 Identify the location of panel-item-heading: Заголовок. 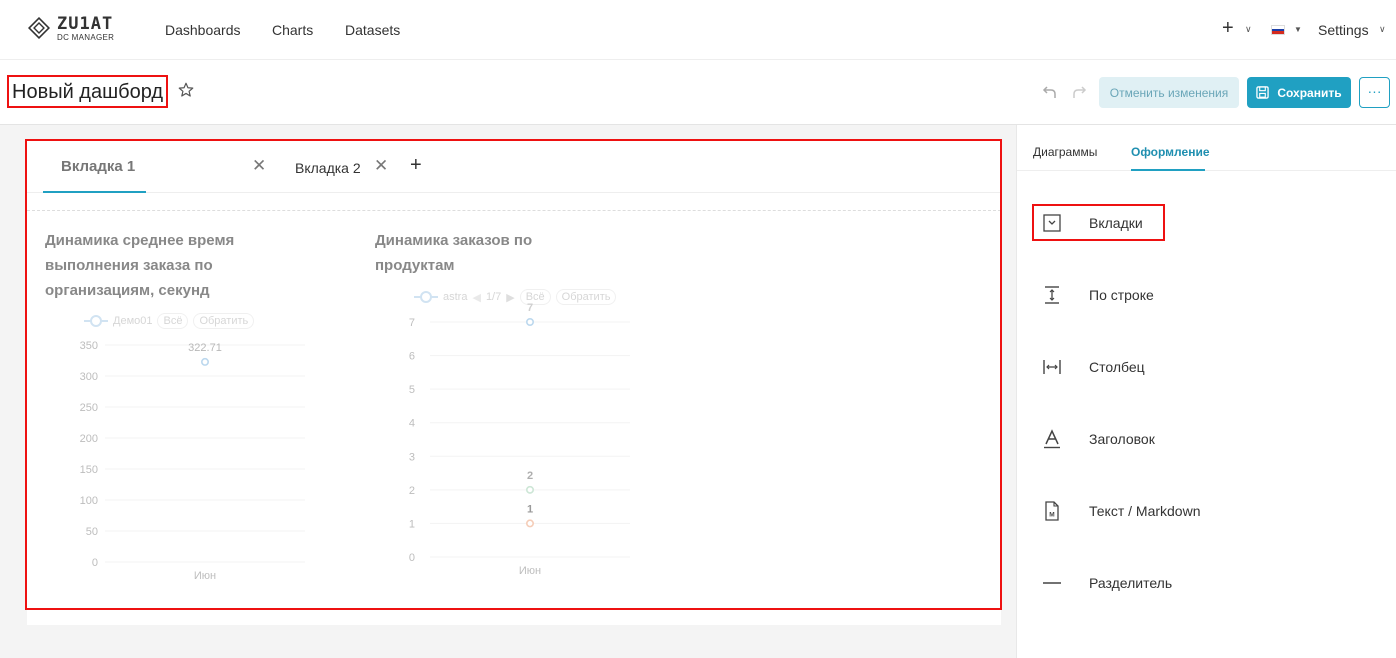
(1206, 439).